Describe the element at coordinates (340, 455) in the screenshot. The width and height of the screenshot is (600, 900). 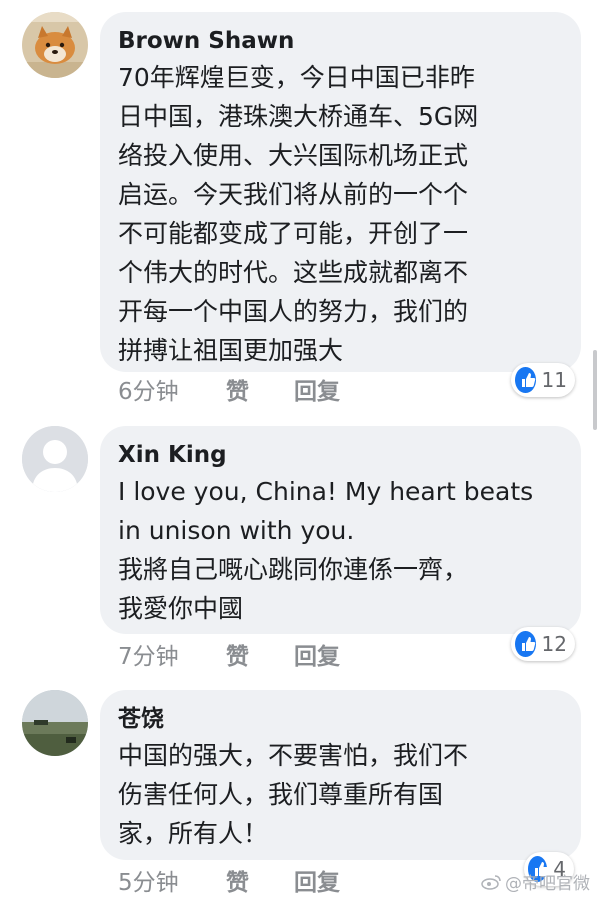
I see `comment-author: Xin King` at that location.